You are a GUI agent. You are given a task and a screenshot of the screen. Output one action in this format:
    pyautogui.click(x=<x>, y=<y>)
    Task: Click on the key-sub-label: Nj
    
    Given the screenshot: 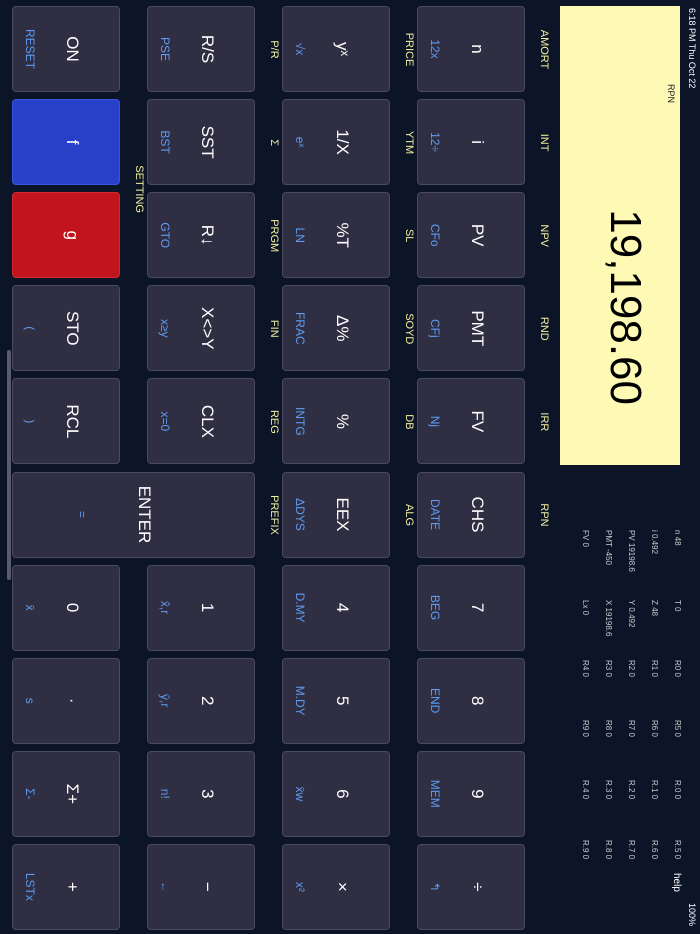 What is the action you would take?
    pyautogui.click(x=435, y=421)
    